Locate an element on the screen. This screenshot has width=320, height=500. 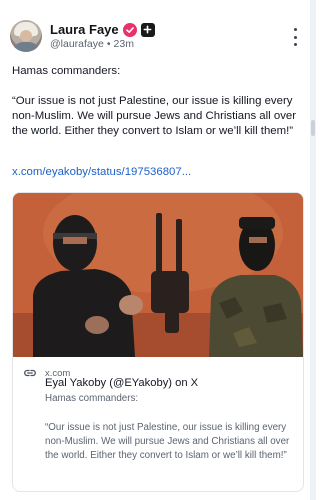
author-name-row: Laura Faye is located at coordinates (102, 29).